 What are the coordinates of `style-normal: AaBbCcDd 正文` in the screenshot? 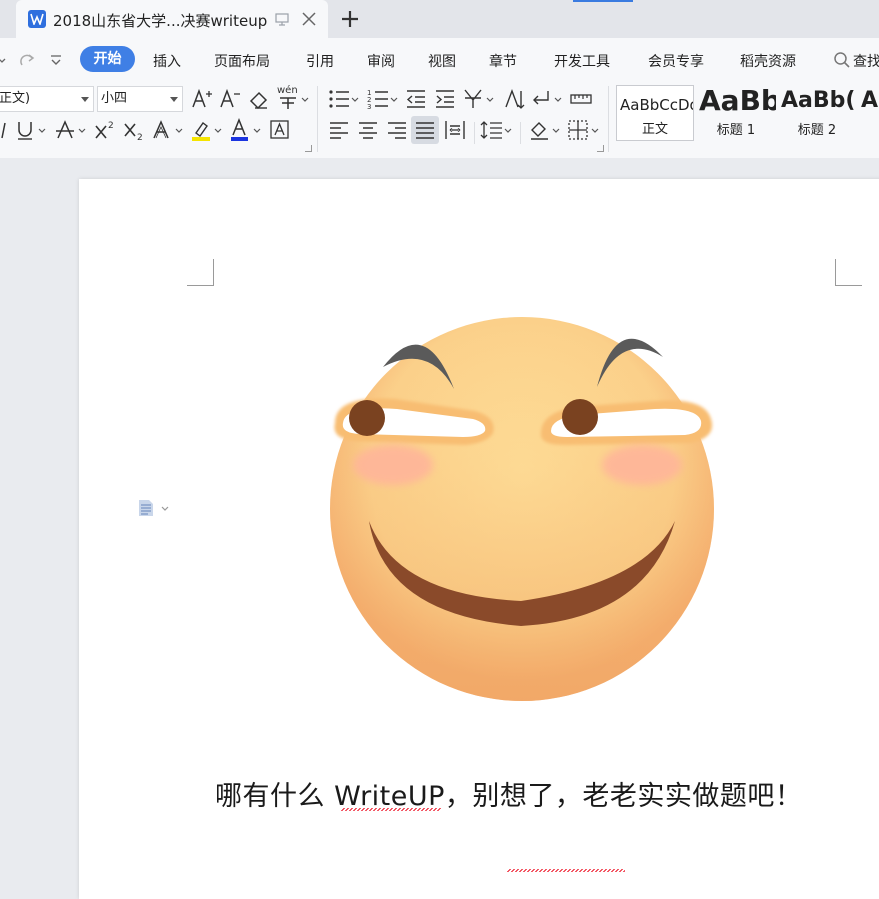 It's located at (655, 113).